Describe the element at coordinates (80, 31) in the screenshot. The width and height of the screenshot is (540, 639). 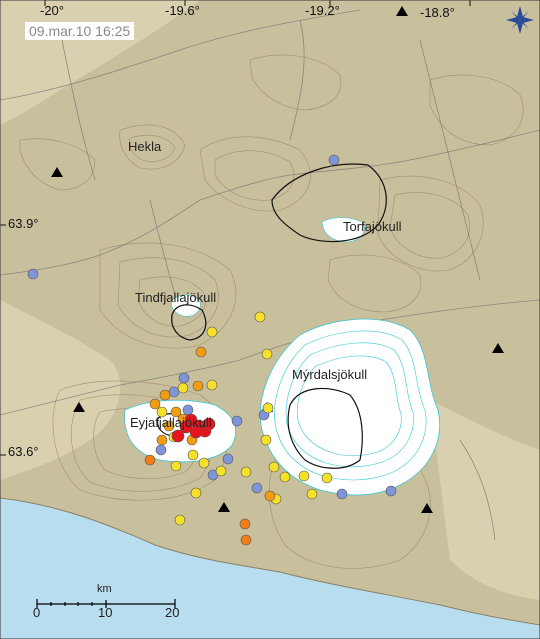
I see `timestamp-label: 09.mar.10 16:25` at that location.